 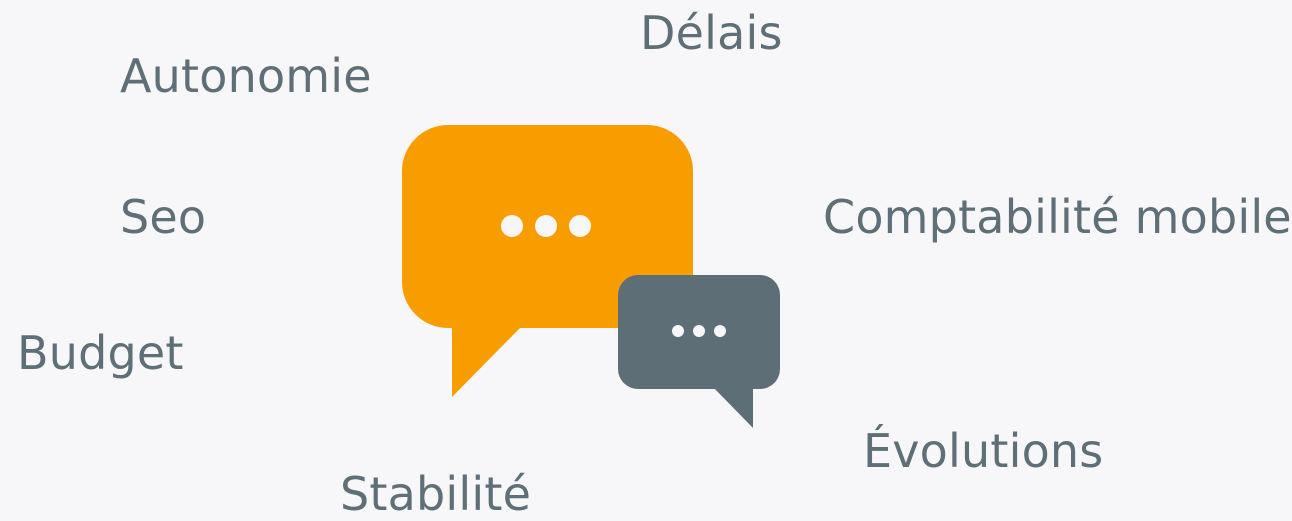 I want to click on small-speech-bubble-icon, so click(x=699, y=351).